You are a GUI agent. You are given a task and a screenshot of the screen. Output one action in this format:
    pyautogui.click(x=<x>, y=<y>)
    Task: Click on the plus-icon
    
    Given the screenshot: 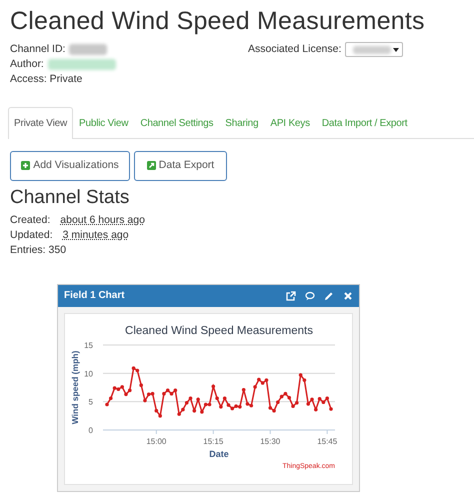 What is the action you would take?
    pyautogui.click(x=25, y=165)
    